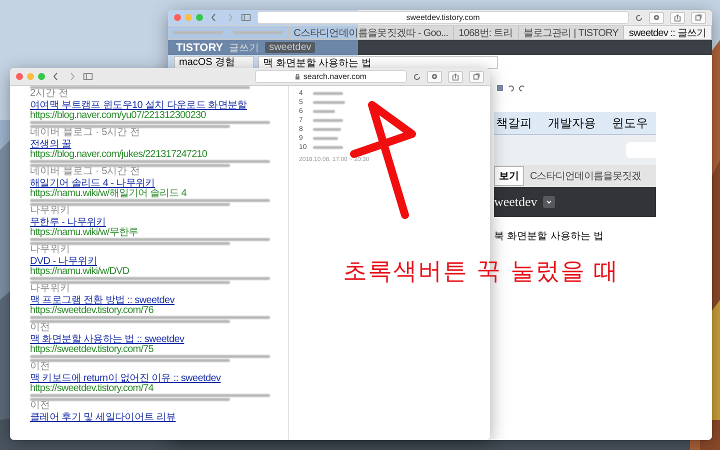 The height and width of the screenshot is (450, 720). What do you see at coordinates (486, 32) in the screenshot?
I see `browser-tab: 1068번: 트리` at bounding box center [486, 32].